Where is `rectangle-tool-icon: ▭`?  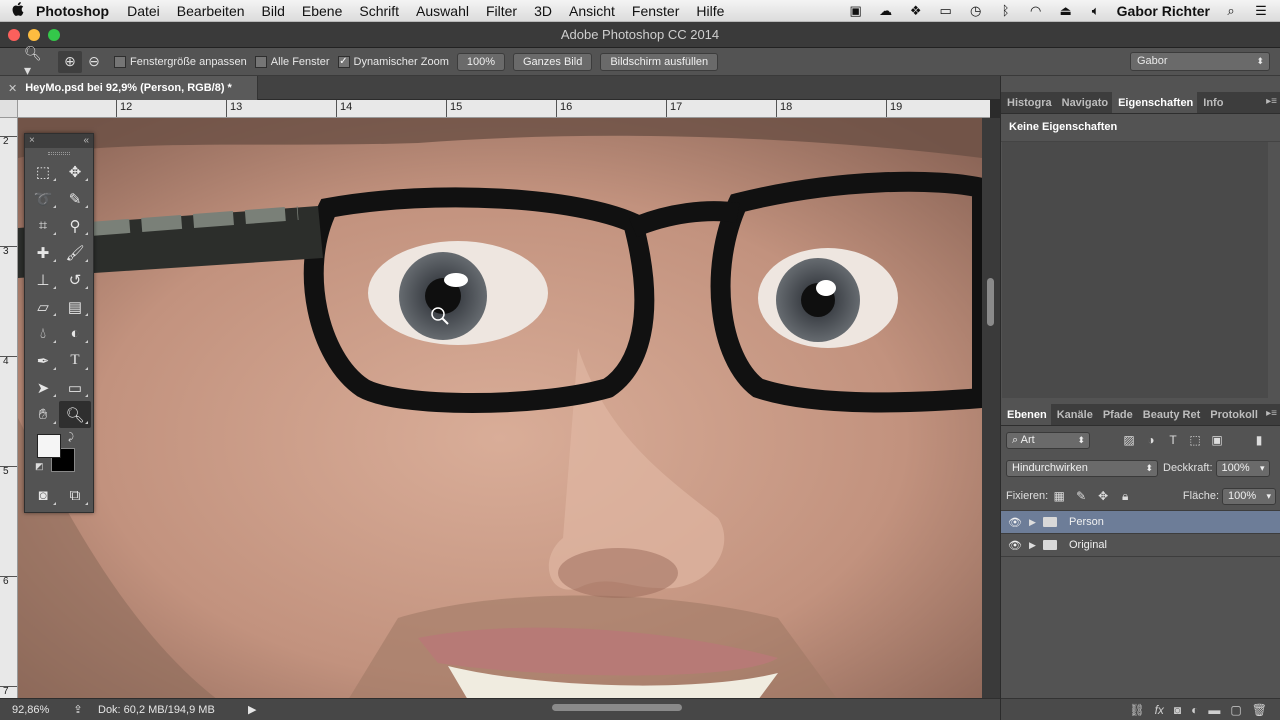
rectangle-tool-icon: ▭ is located at coordinates (75, 387).